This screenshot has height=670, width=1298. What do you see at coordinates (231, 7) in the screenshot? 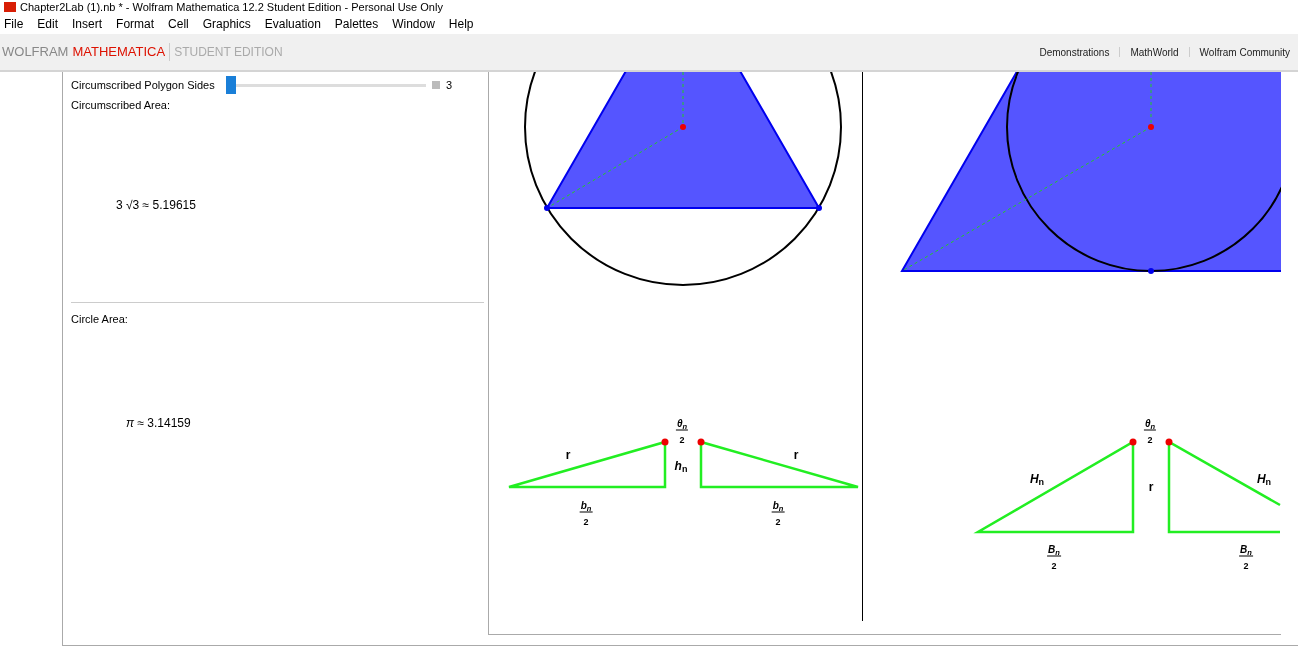
I see `window-title: Chapter2Lab (1).nb * - Wolfram Mathematica 12.2 Student Edition - Personal Use Only` at bounding box center [231, 7].